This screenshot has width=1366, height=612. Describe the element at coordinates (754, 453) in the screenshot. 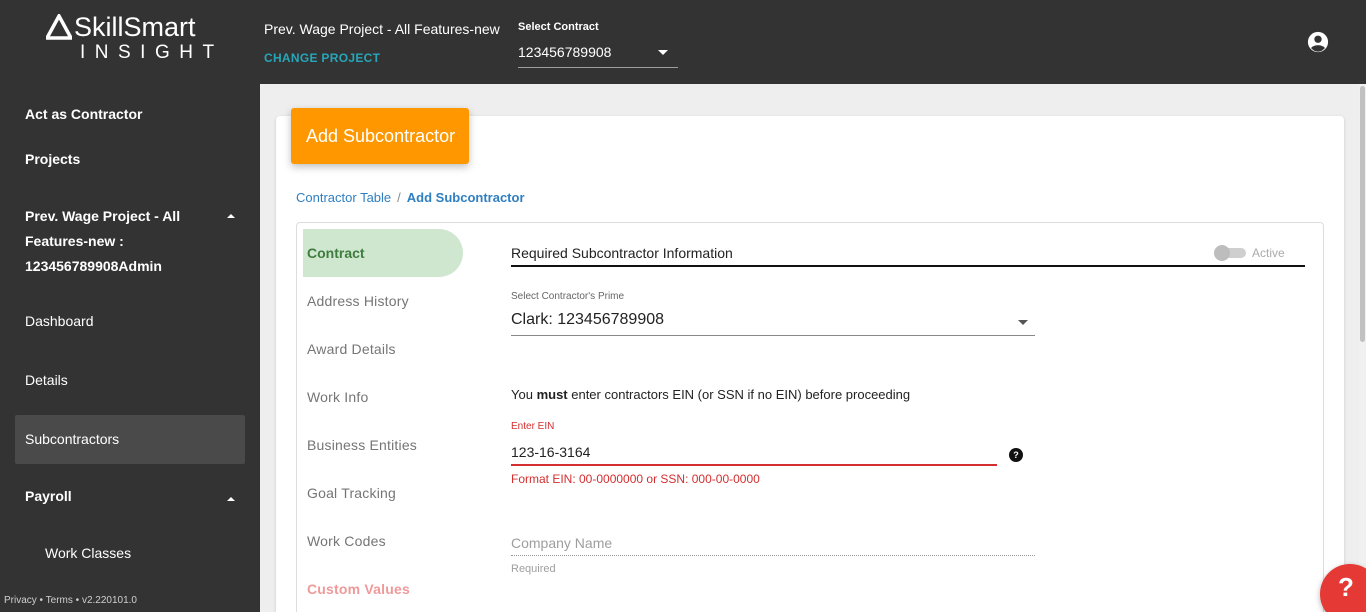

I see `ein-field` at that location.